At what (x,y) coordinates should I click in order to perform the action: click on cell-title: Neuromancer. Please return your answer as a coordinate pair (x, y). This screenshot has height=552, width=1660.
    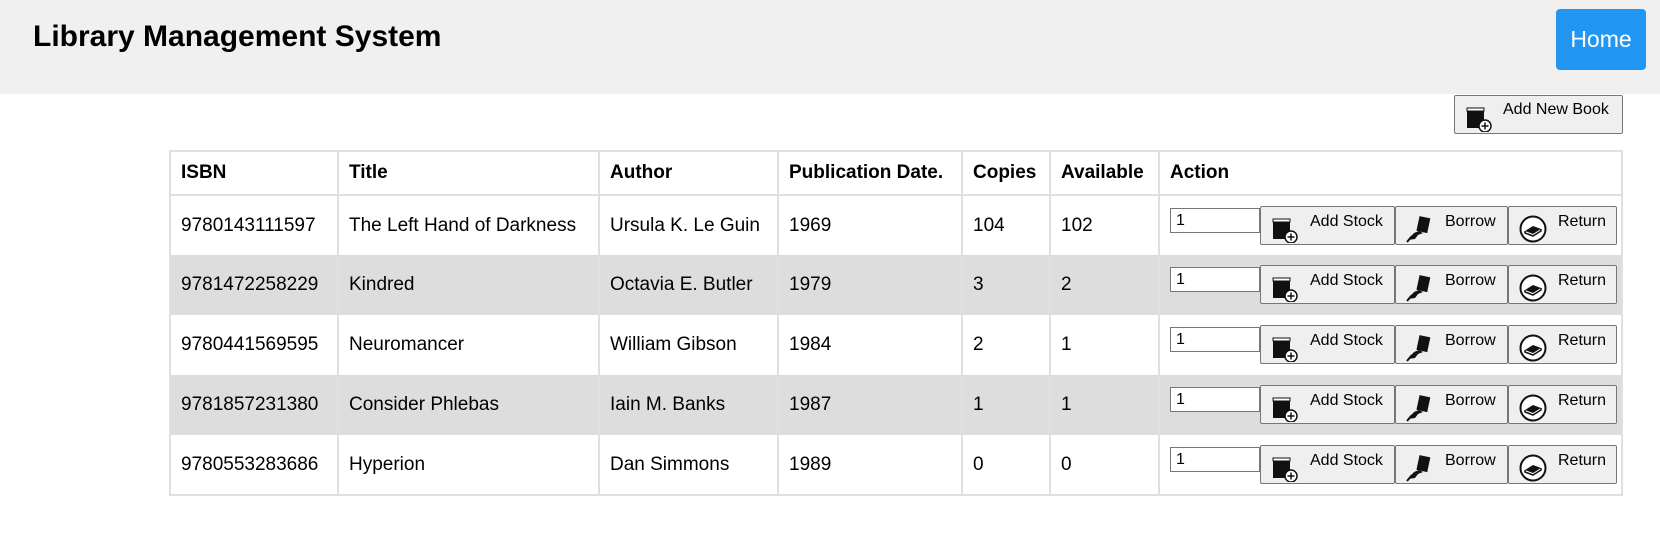
    Looking at the image, I should click on (468, 345).